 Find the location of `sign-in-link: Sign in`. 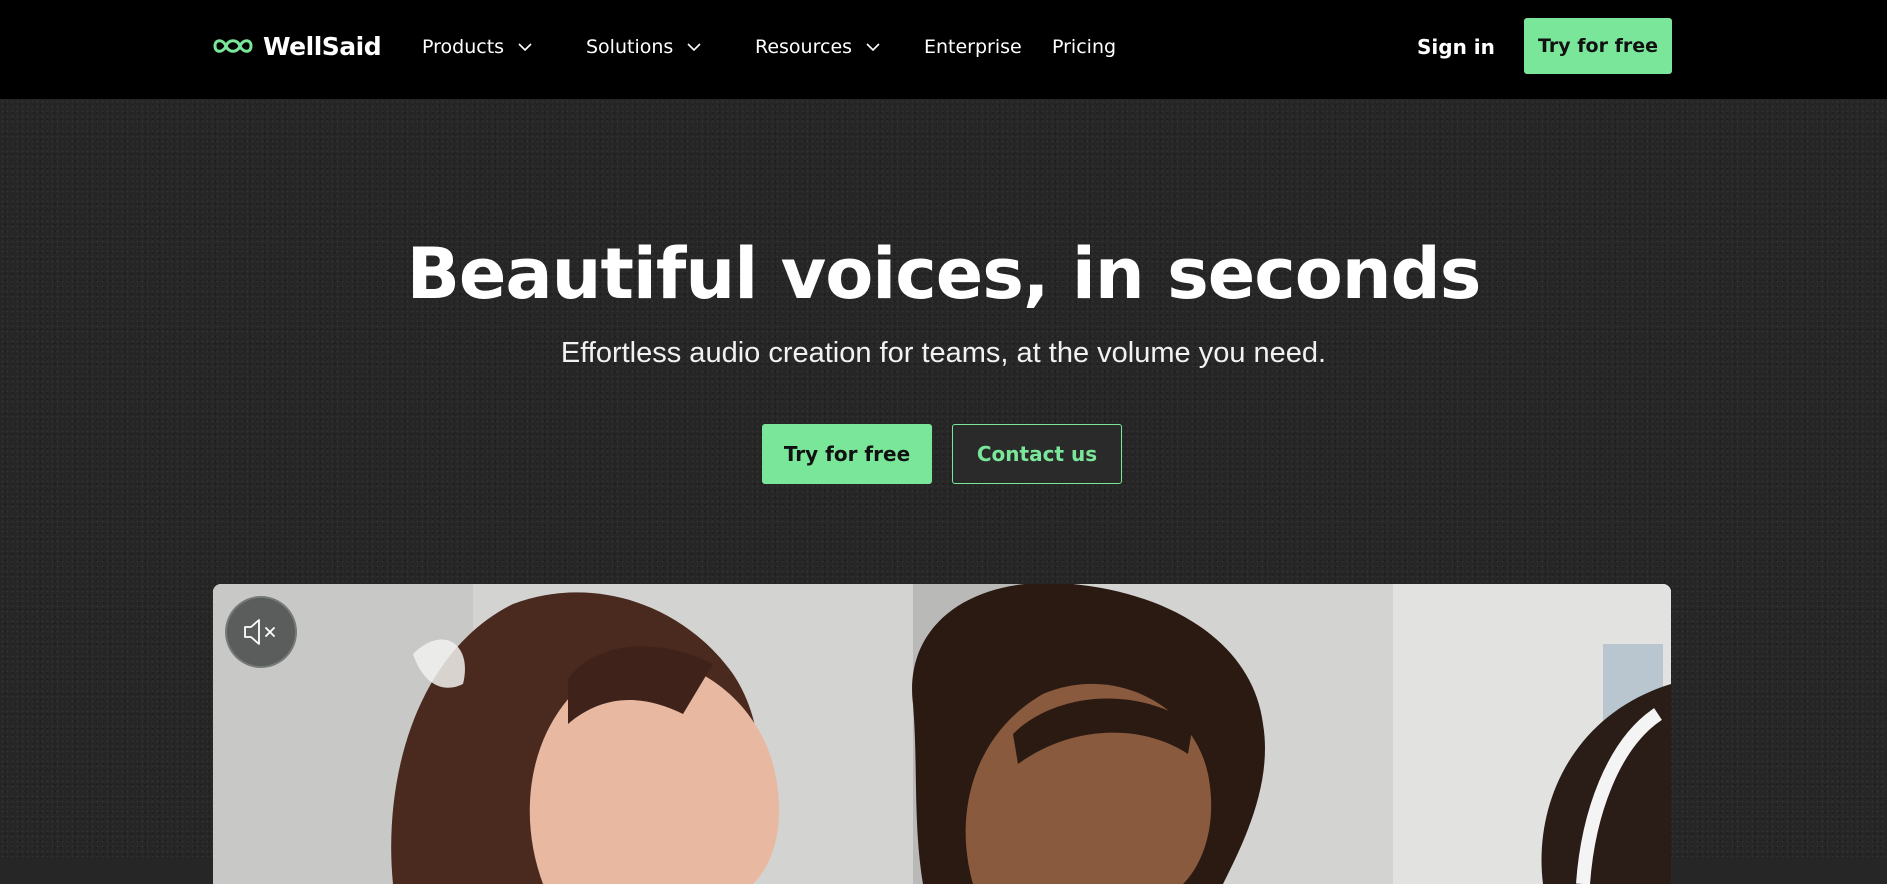

sign-in-link: Sign in is located at coordinates (1456, 47).